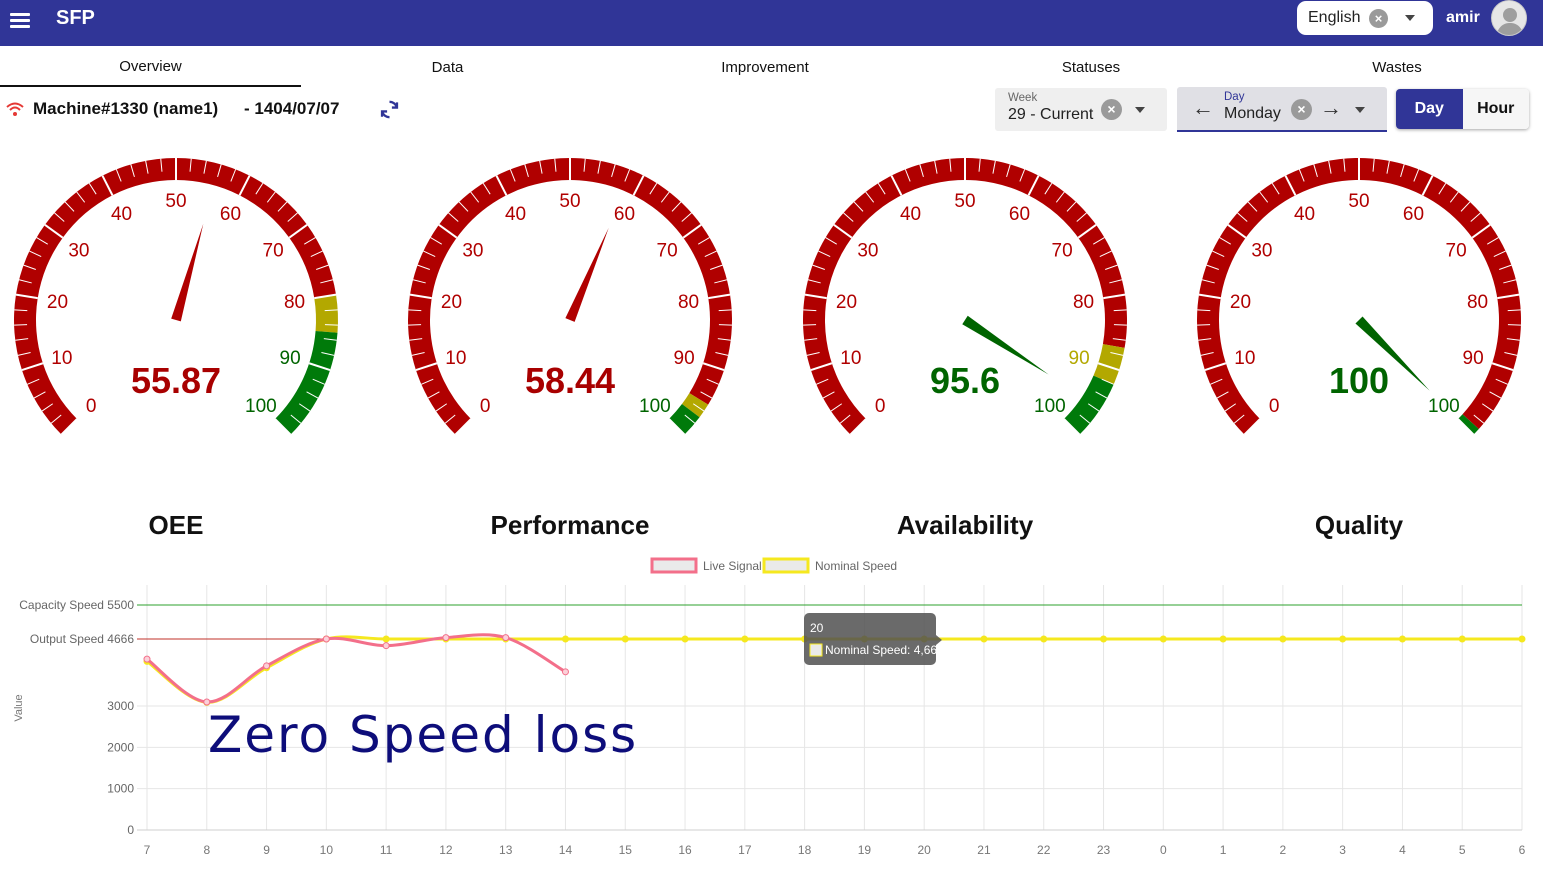  Describe the element at coordinates (1429, 109) in the screenshot. I see `day-button: Day` at that location.